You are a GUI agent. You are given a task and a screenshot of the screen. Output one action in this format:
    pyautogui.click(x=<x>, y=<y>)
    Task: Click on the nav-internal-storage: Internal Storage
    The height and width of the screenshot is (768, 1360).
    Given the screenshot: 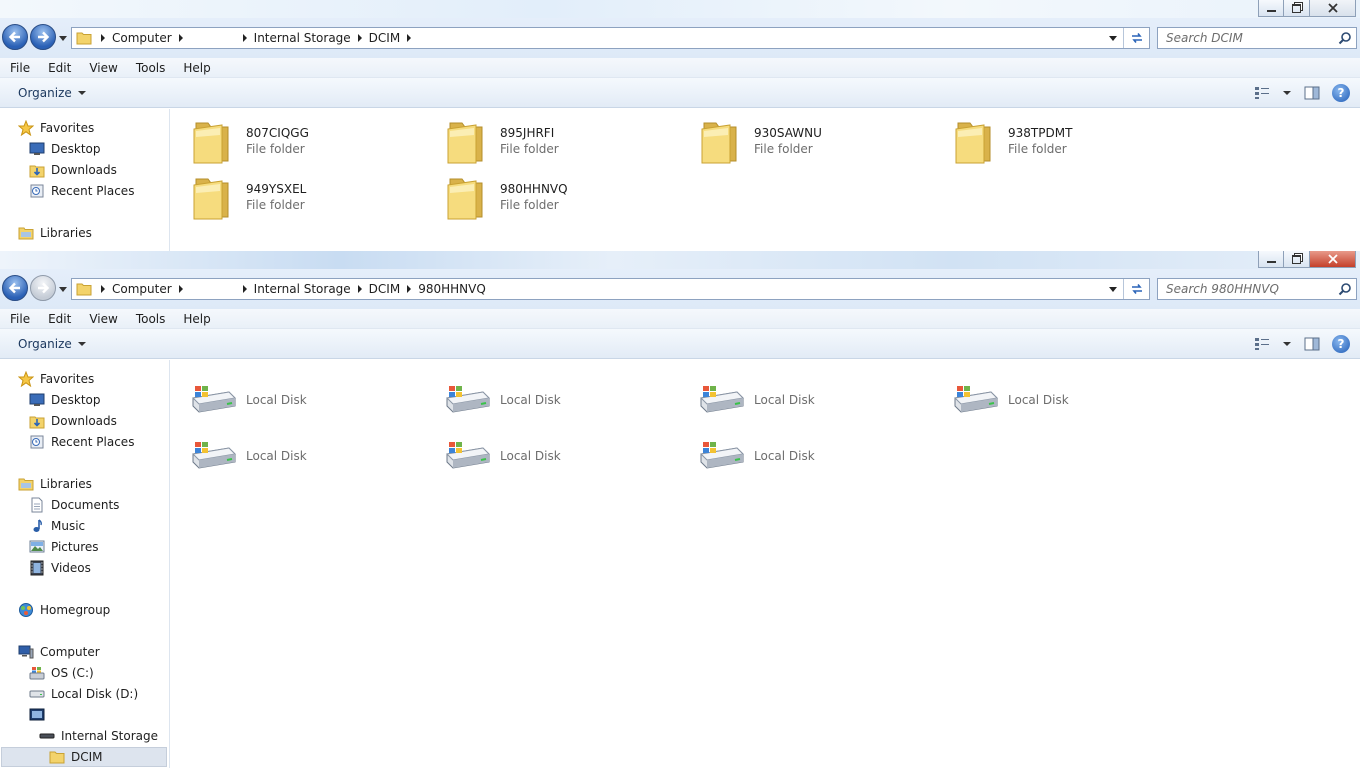 What is the action you would take?
    pyautogui.click(x=98, y=736)
    